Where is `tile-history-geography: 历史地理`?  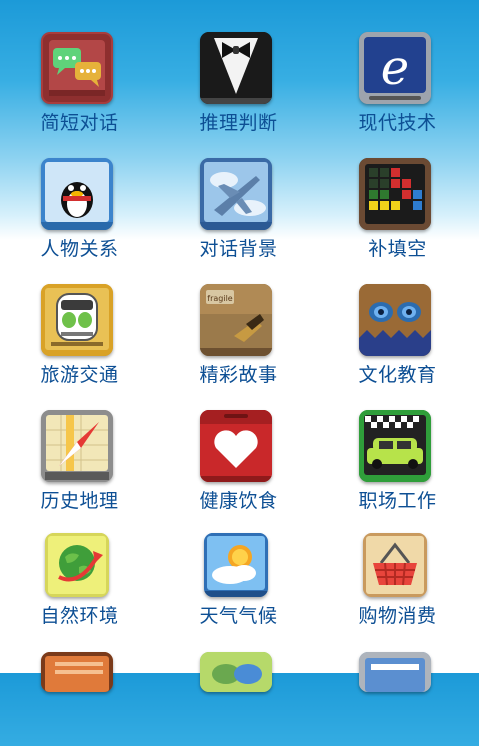 tile-history-geography: 历史地理 is located at coordinates (79, 445).